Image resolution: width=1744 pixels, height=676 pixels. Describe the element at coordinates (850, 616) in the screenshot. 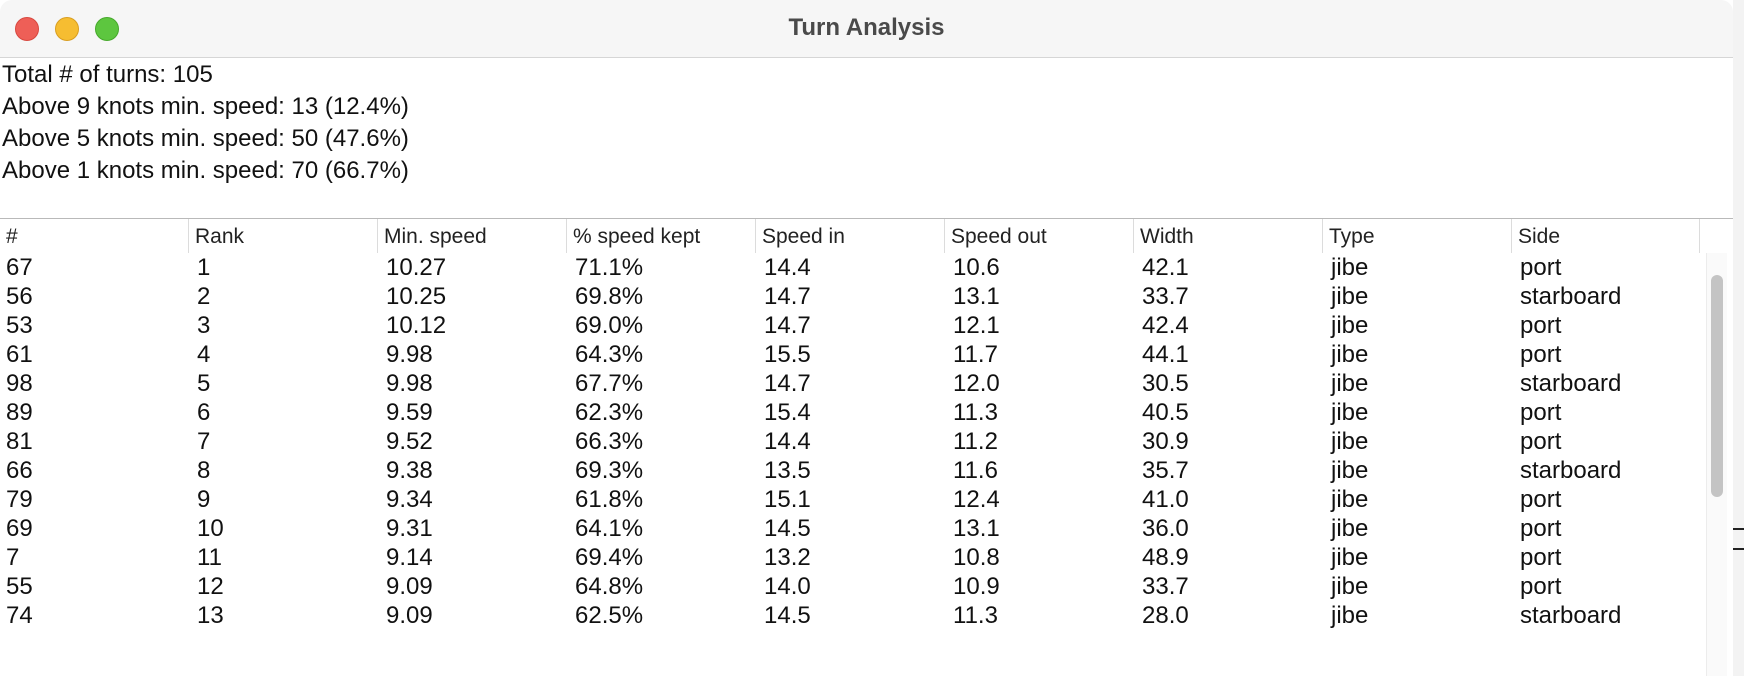

I see `table-row: 74 13 9.09 62.5% 14.5 11.3 28.0 jibe starboard` at that location.